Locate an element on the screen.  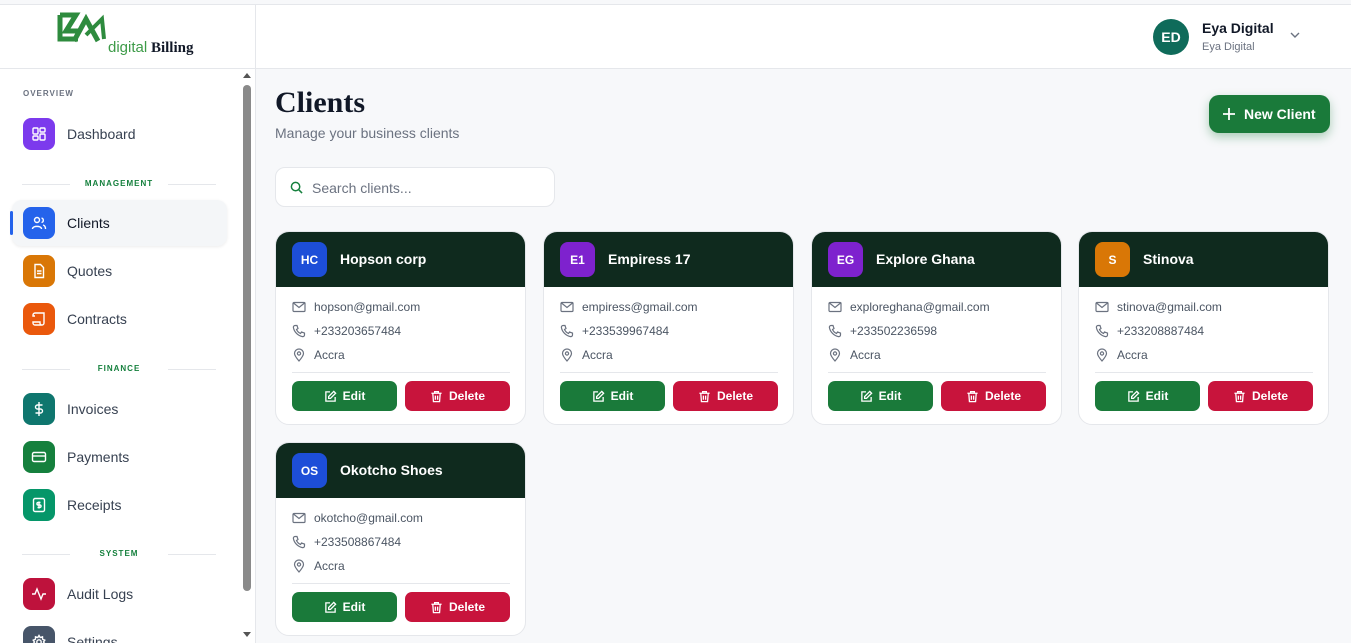
logo-area: digital Billing is located at coordinates (128, 37).